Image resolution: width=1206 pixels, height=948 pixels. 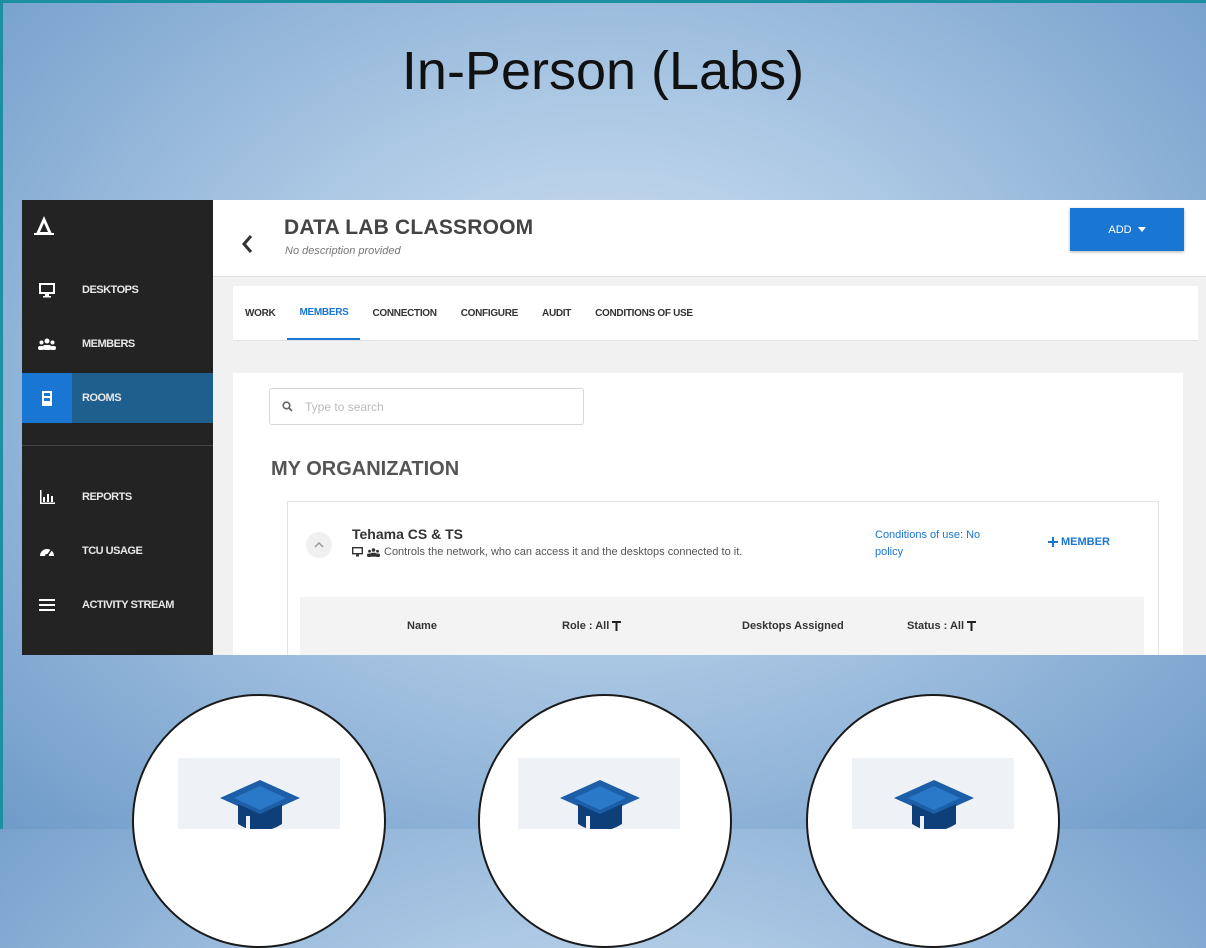 I want to click on list-icon, so click(x=47, y=605).